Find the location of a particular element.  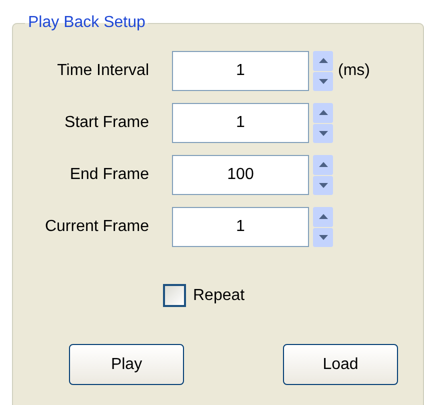

checkbox-label: Repeat is located at coordinates (219, 295).